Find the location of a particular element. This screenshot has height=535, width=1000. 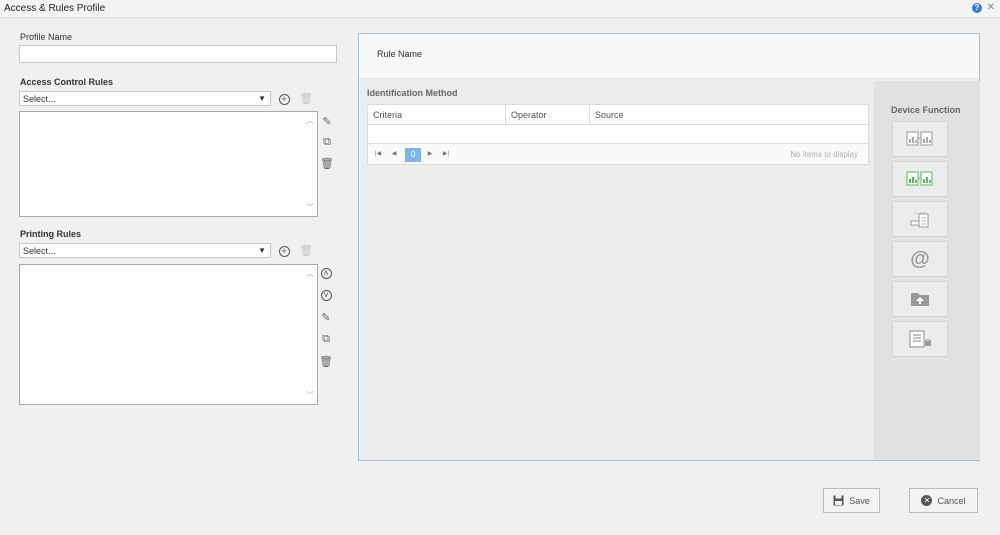

copy-access-rule-button: ⧉ is located at coordinates (327, 142).